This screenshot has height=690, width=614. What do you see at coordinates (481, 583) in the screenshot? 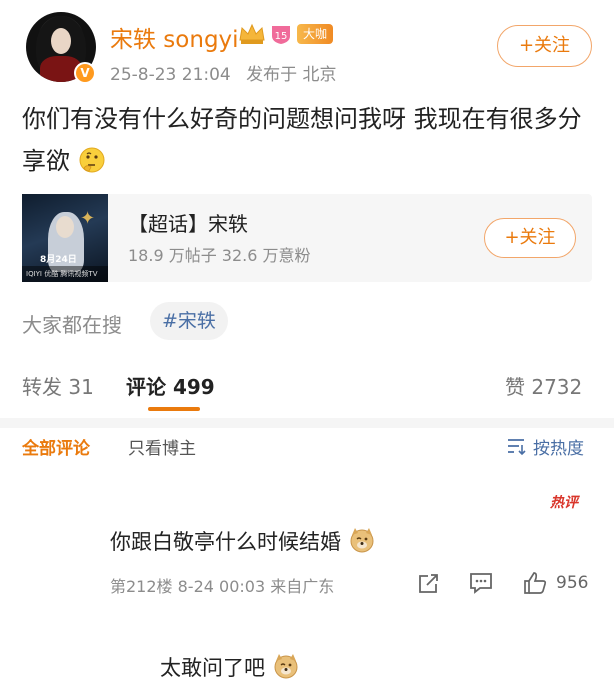
I see `reply-icon` at bounding box center [481, 583].